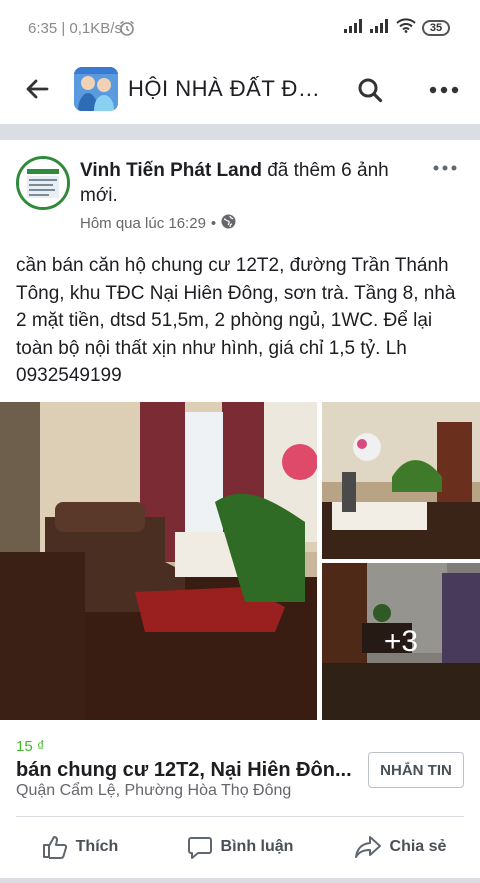 The width and height of the screenshot is (480, 883). I want to click on post-meta: Hôm qua lúc 16:29 •, so click(158, 223).